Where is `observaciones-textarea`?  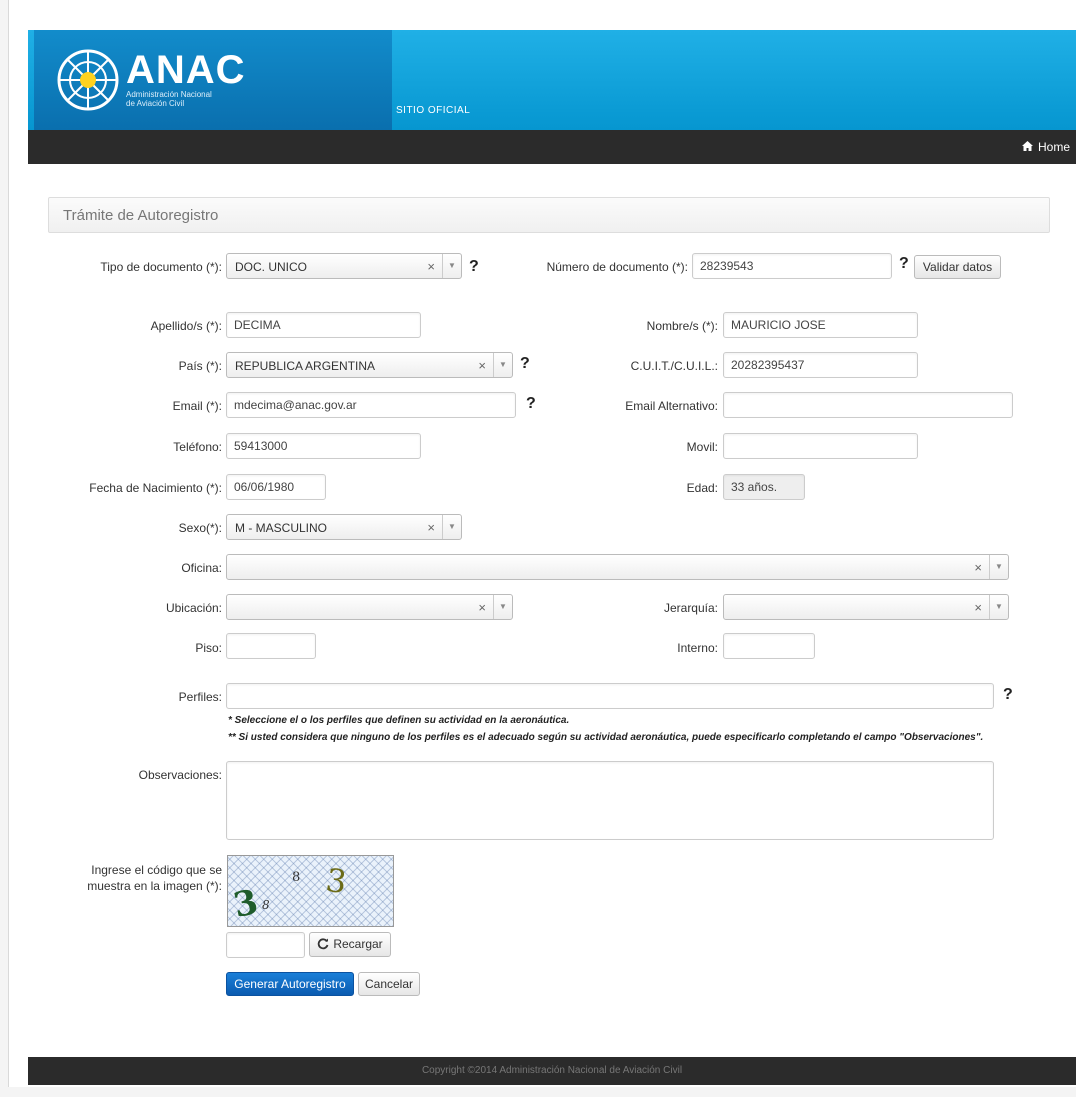
observaciones-textarea is located at coordinates (610, 800).